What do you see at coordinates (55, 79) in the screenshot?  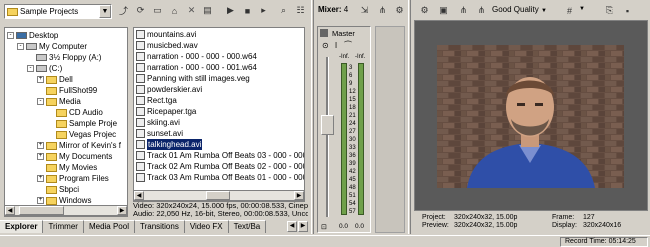 I see `tree-item: + Dell` at bounding box center [55, 79].